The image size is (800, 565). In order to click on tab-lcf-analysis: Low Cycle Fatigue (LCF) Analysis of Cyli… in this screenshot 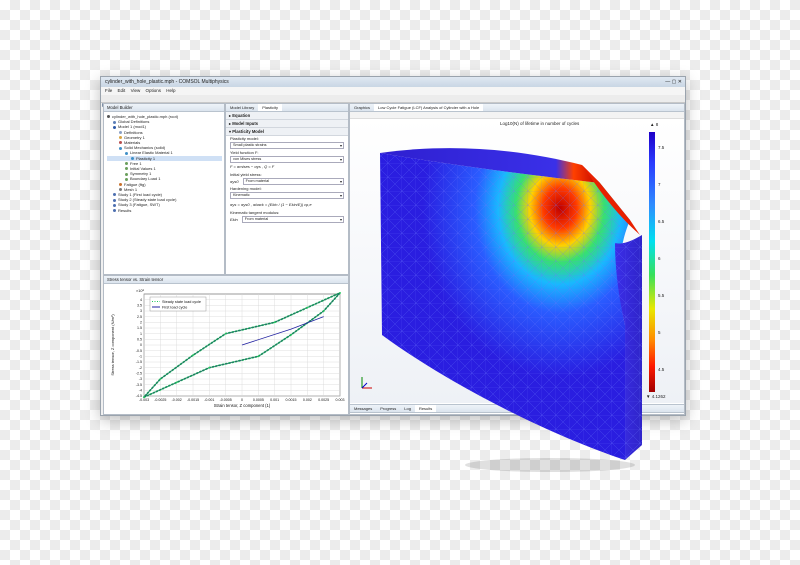, I will do `click(429, 107)`.